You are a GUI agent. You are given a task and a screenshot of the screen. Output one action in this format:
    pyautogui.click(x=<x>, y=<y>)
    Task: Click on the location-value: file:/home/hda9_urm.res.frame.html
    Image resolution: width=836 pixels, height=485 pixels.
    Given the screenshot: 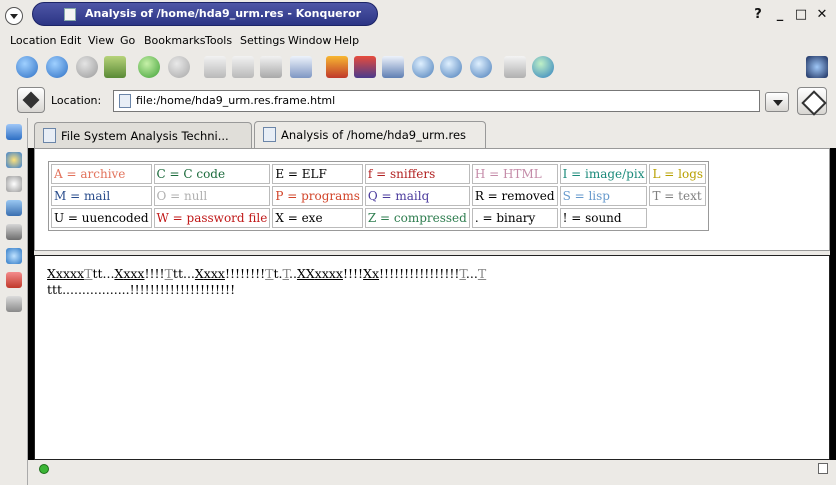 What is the action you would take?
    pyautogui.click(x=236, y=100)
    